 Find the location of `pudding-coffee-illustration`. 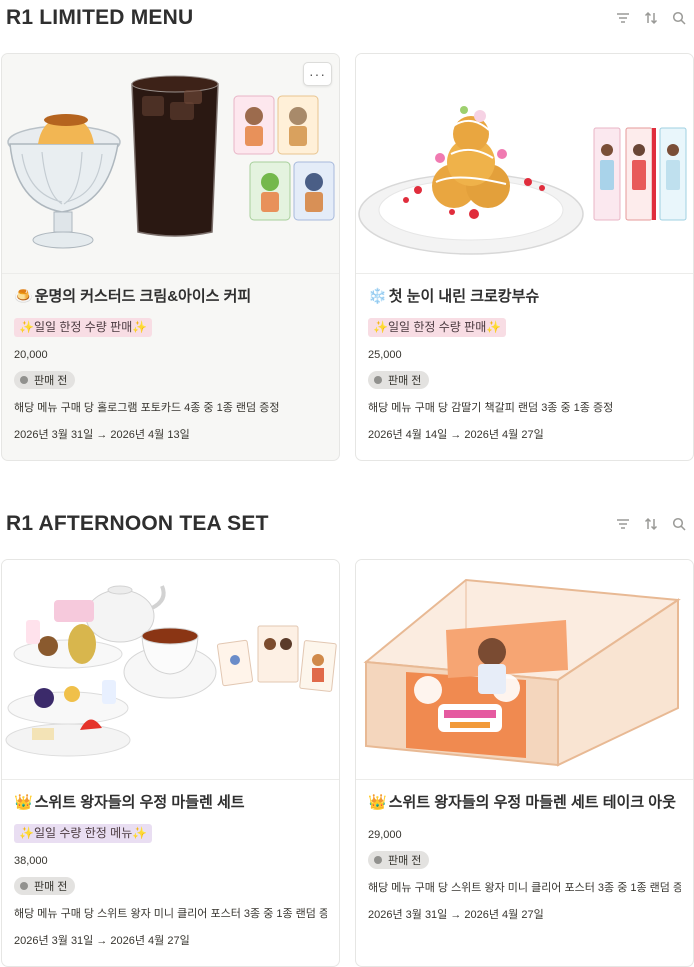

pudding-coffee-illustration is located at coordinates (171, 162).